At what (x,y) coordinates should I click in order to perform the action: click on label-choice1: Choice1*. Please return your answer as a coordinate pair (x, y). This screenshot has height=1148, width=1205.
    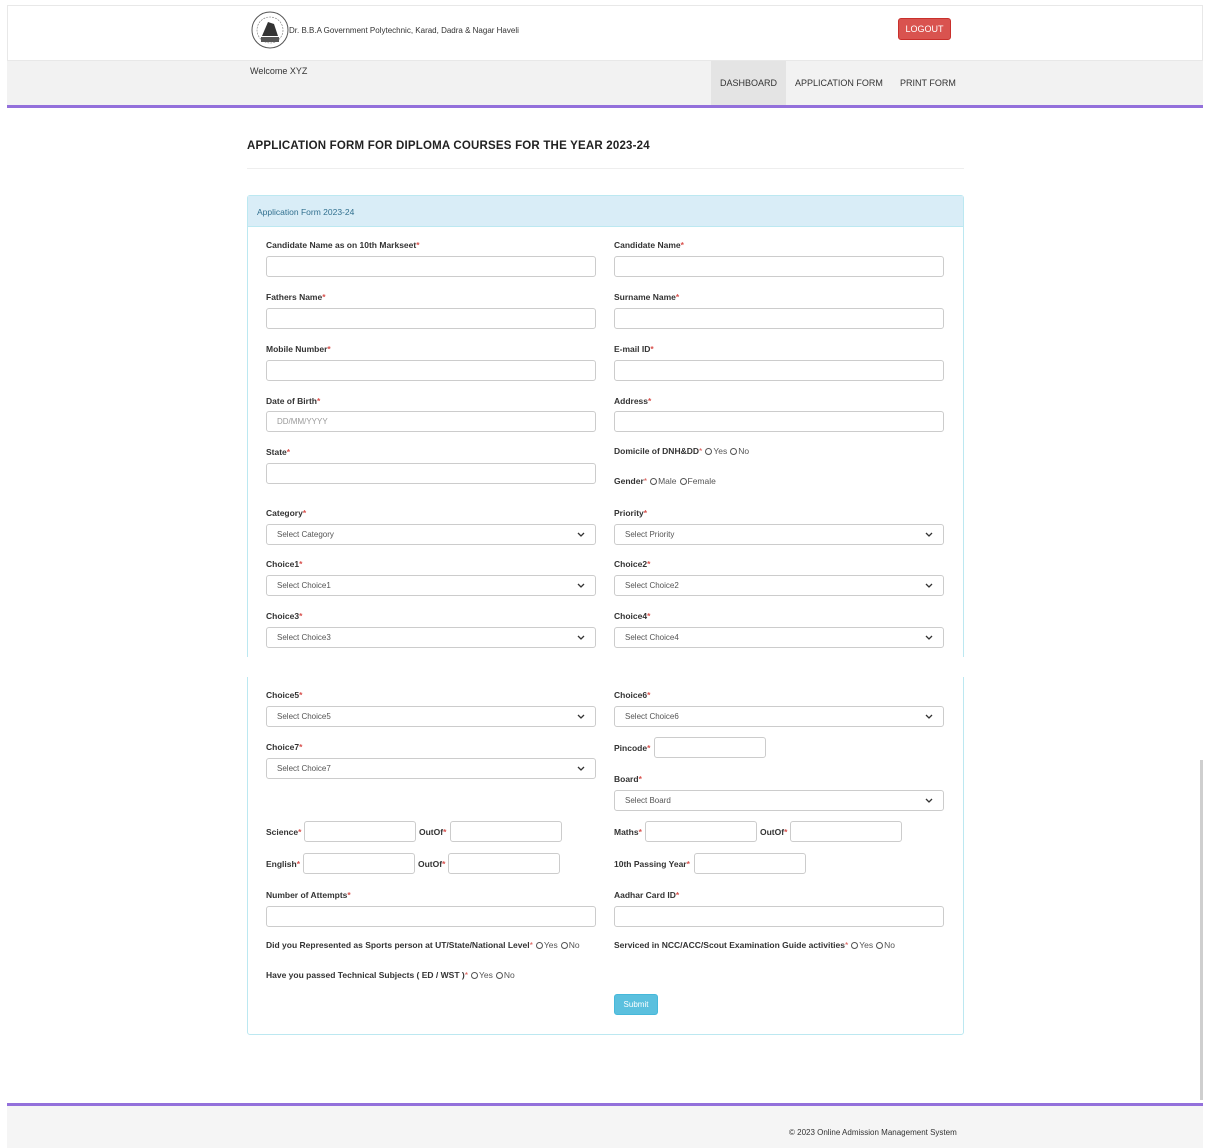
    Looking at the image, I should click on (284, 564).